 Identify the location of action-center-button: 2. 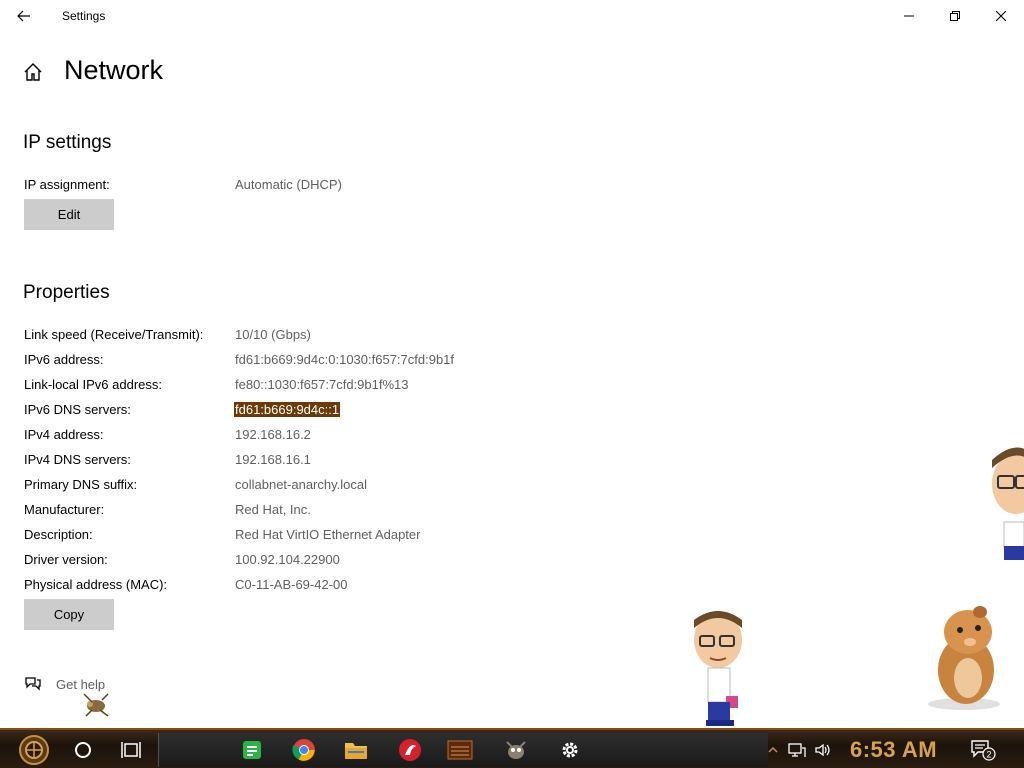
(983, 750).